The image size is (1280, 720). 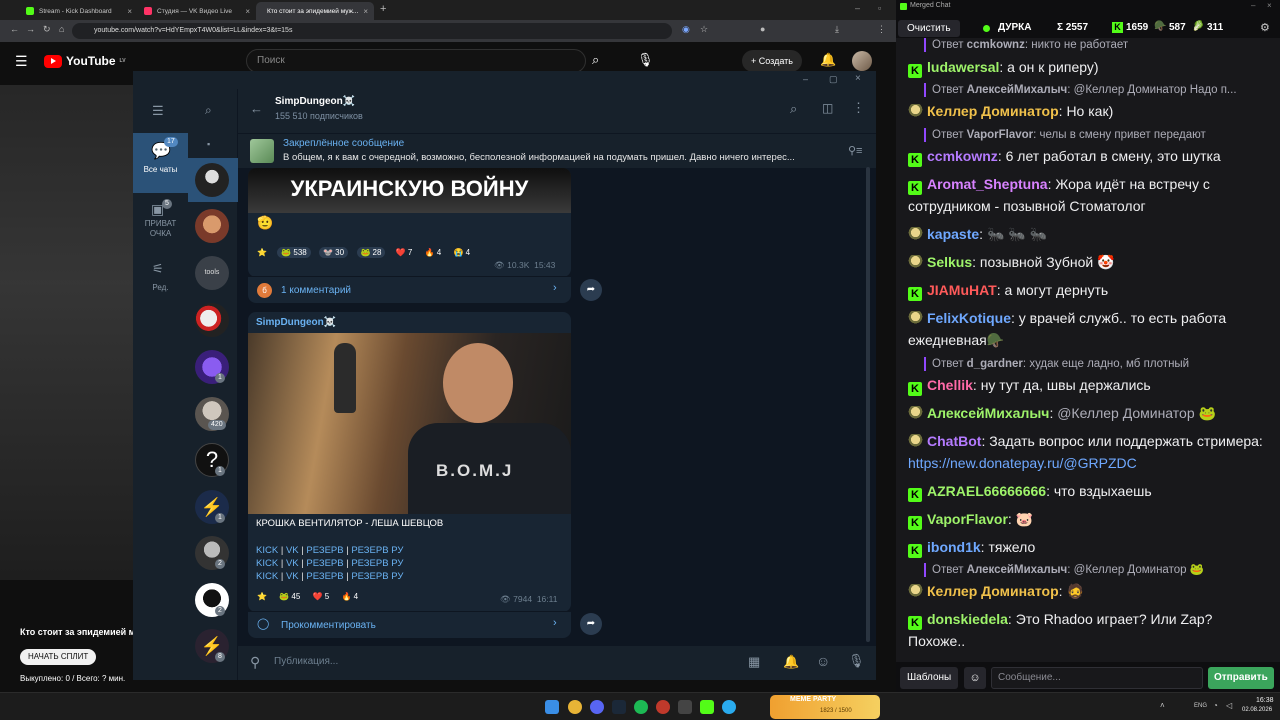 I want to click on attach-icon: ⚲, so click(x=255, y=662).